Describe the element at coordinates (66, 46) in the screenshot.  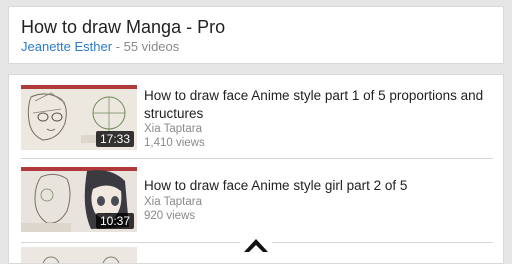
I see `playlist-author-link: Jeanette Esther` at that location.